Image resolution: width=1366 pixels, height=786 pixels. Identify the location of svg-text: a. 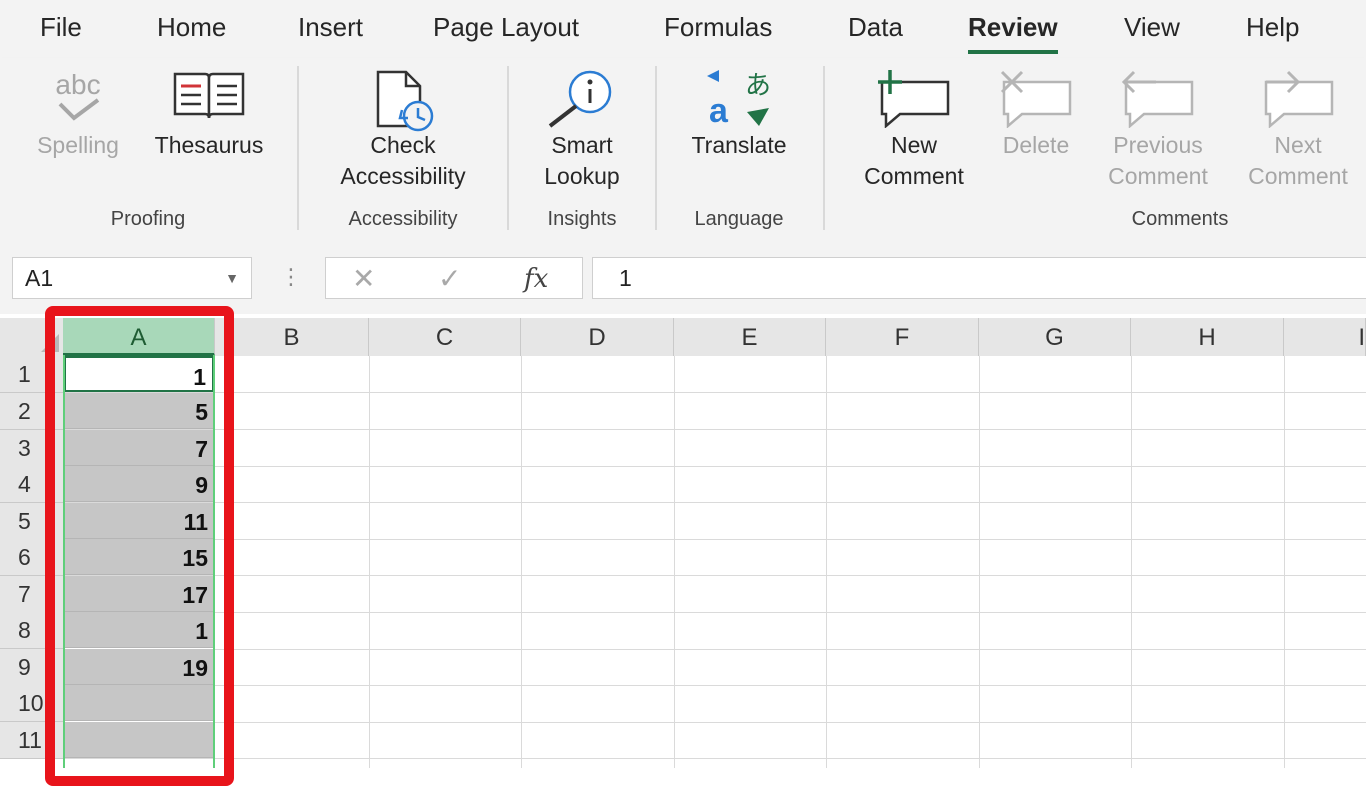
(719, 110).